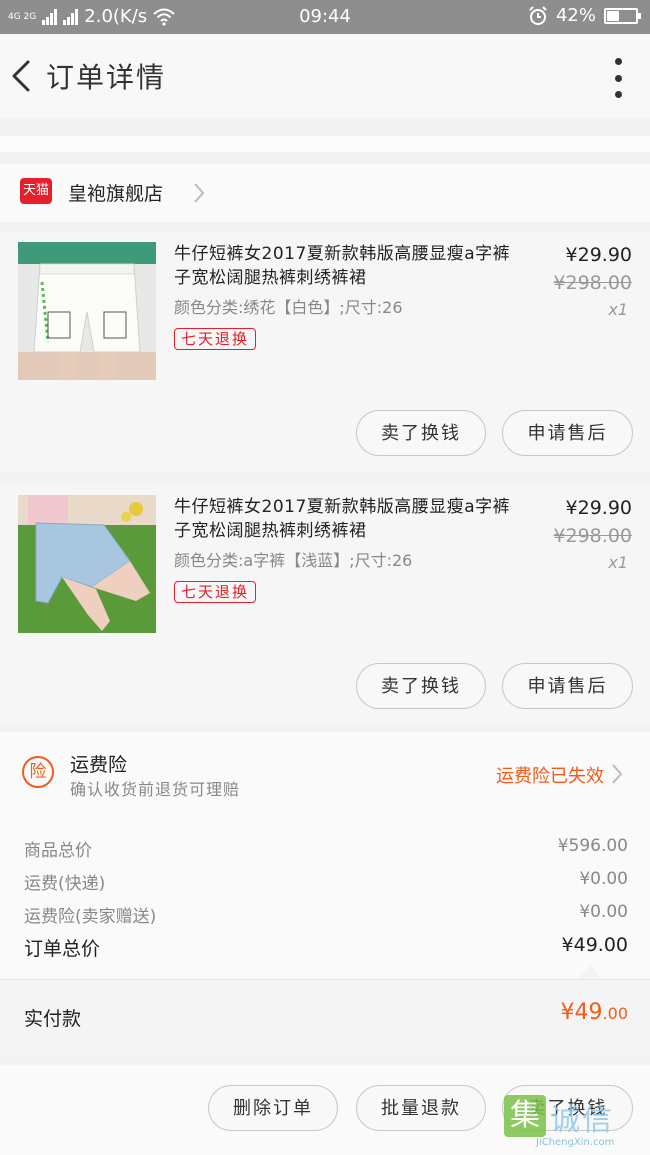 Image resolution: width=650 pixels, height=1155 pixels. Describe the element at coordinates (58, 851) in the screenshot. I see `summary-label: 商品总价` at that location.